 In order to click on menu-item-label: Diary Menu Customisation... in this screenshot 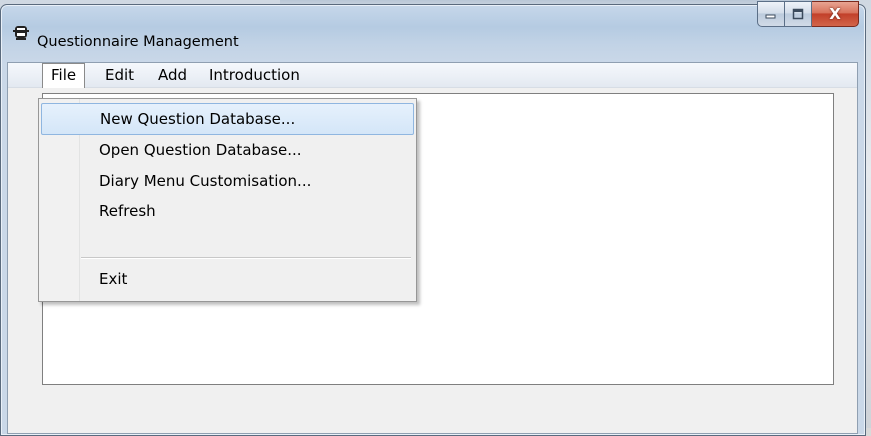, I will do `click(205, 181)`.